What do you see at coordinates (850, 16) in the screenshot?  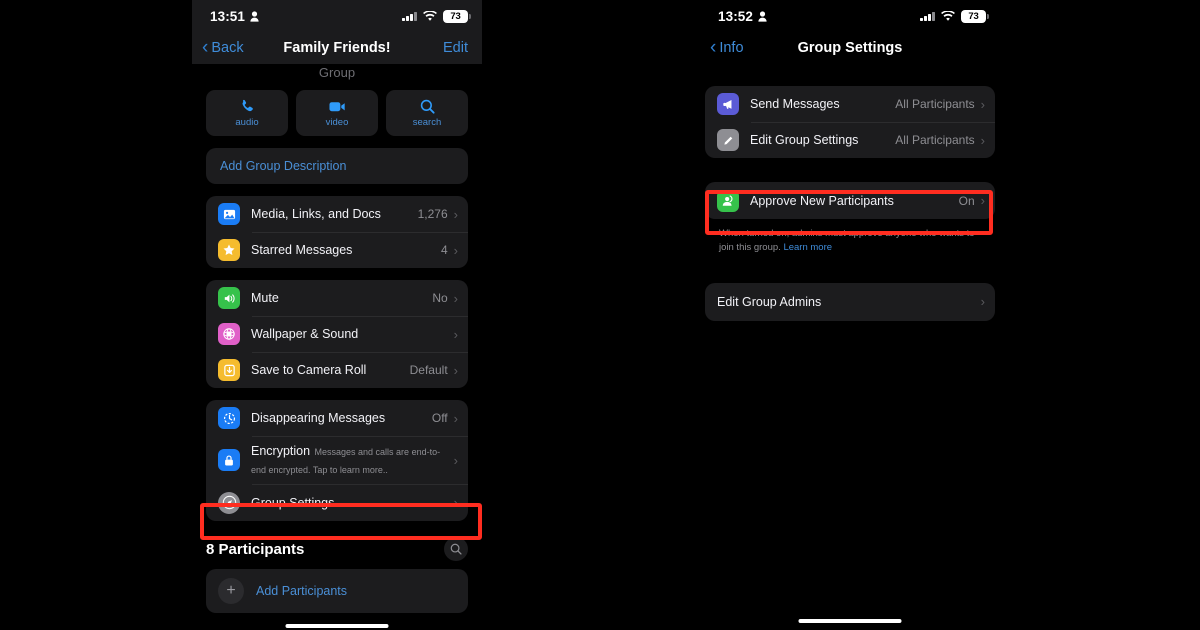 I see `status-bar-right: 13:52 73` at bounding box center [850, 16].